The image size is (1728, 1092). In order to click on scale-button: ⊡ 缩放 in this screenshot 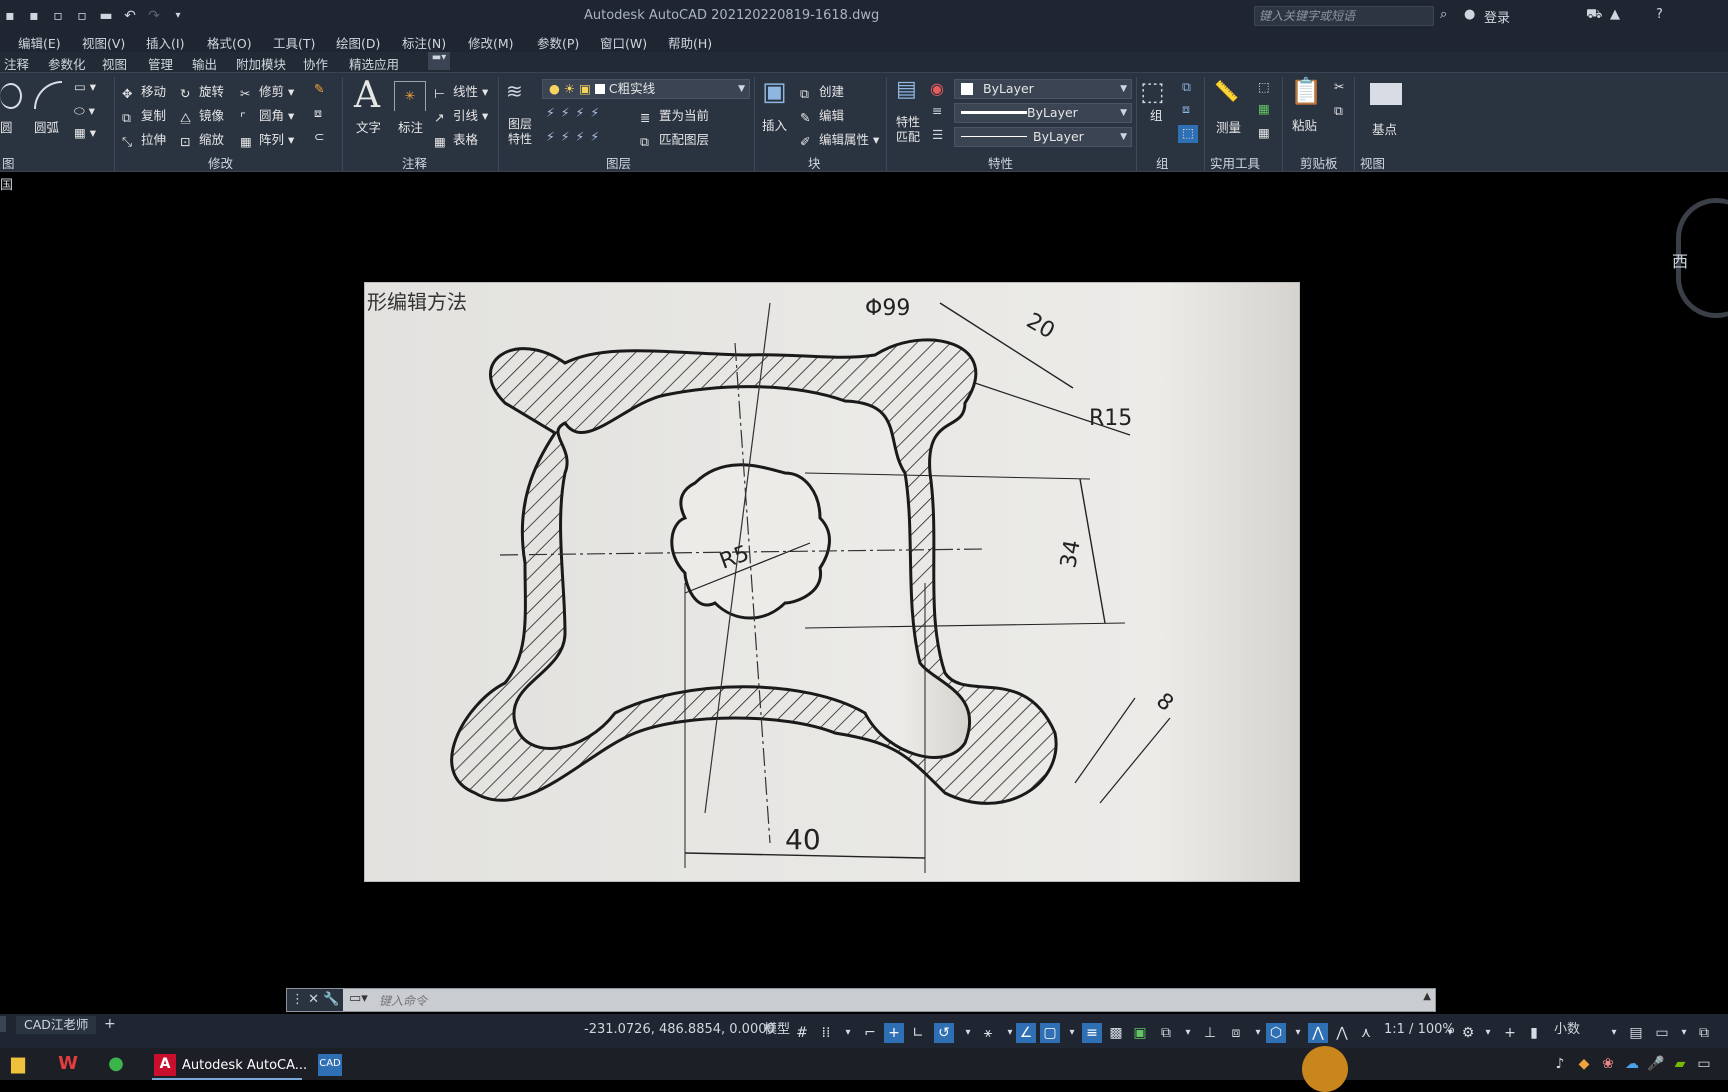, I will do `click(202, 139)`.